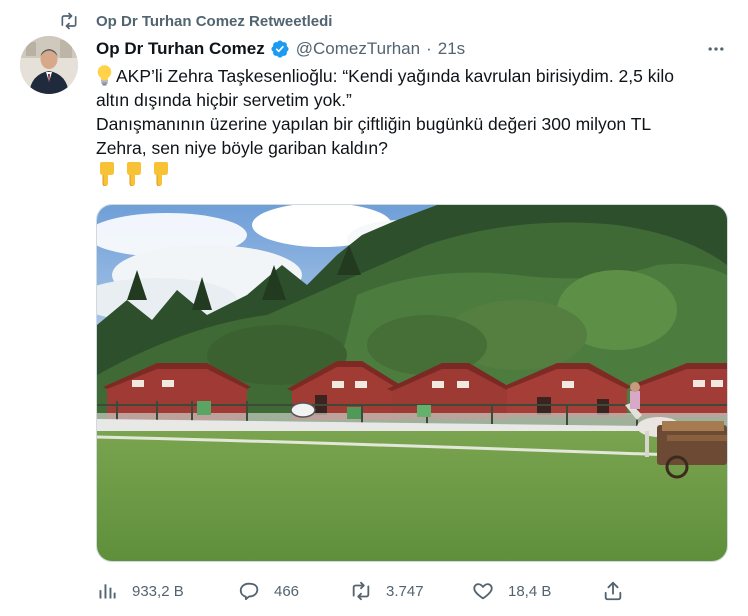  I want to click on more-options-icon, so click(716, 49).